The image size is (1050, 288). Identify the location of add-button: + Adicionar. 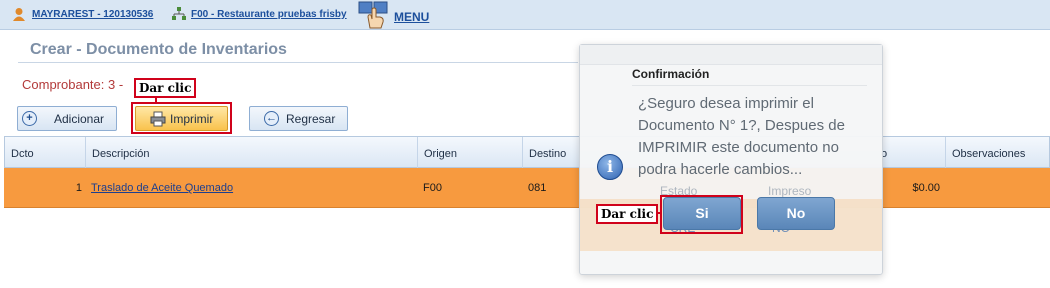
(67, 118).